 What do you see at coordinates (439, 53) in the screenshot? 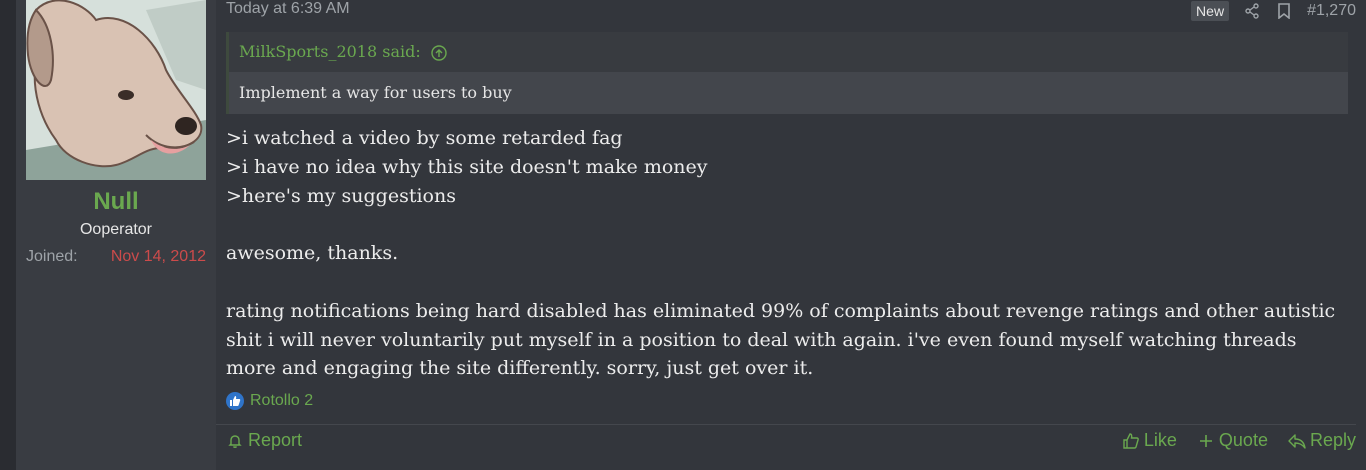
I see `arrow-up-circle-icon` at bounding box center [439, 53].